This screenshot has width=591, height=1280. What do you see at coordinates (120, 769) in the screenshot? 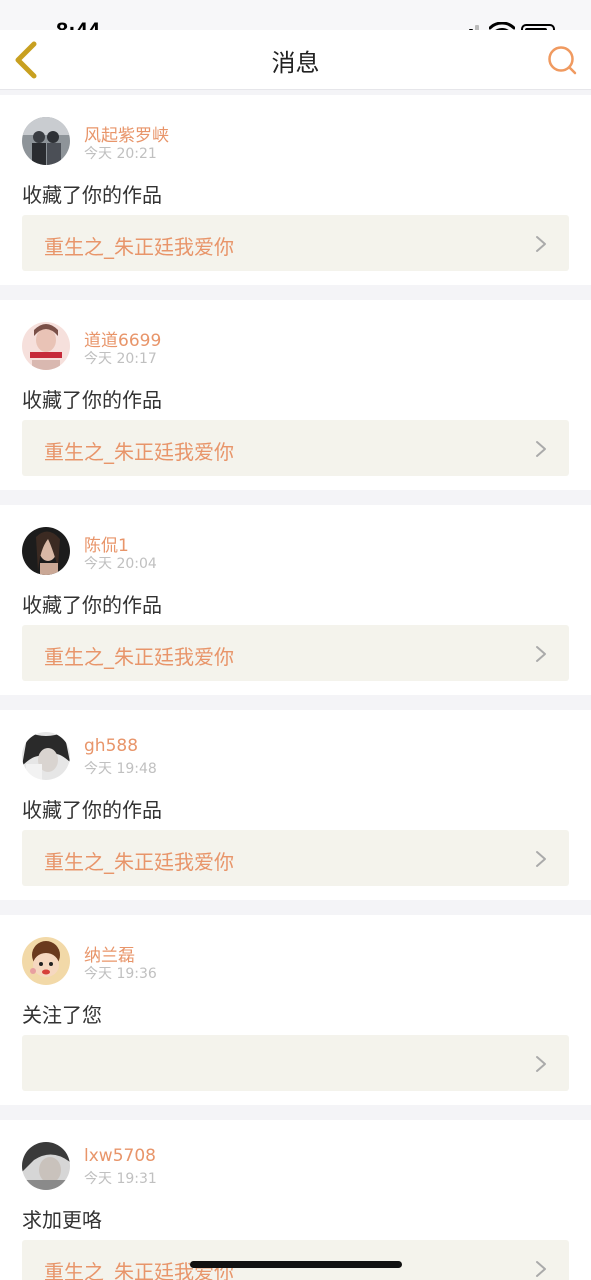
I see `message-time: 今天 19:48` at bounding box center [120, 769].